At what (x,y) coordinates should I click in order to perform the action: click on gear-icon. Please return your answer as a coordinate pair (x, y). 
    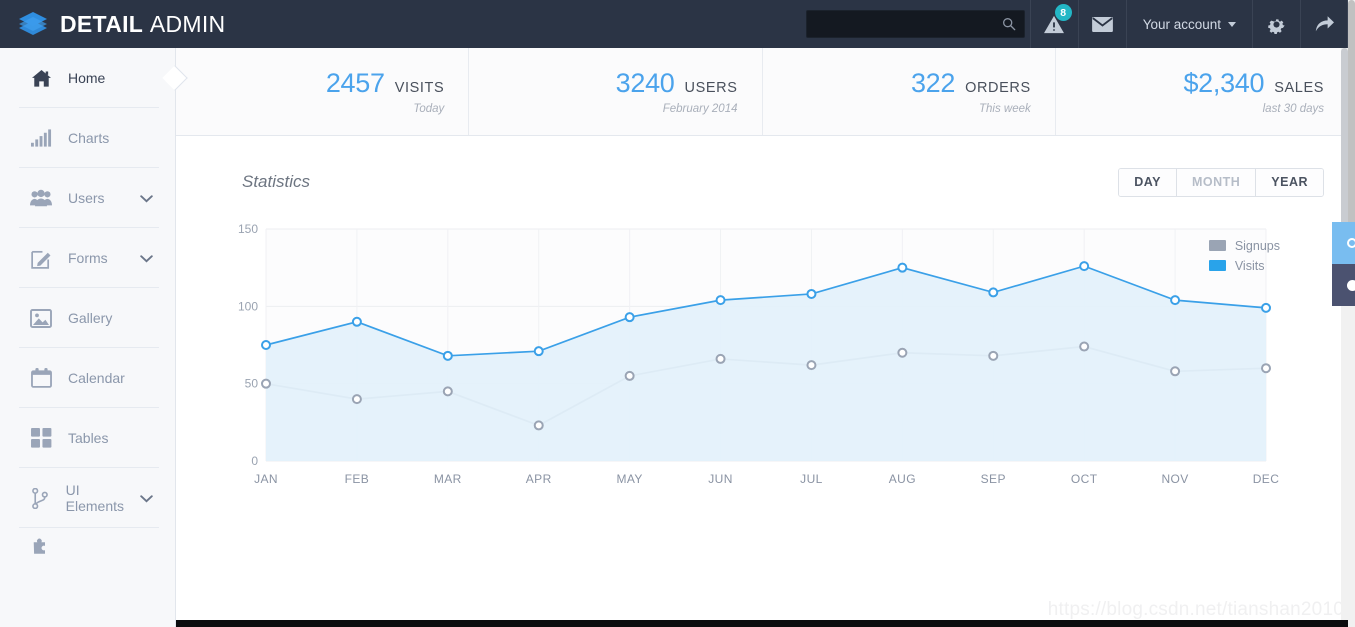
    Looking at the image, I should click on (1276, 26).